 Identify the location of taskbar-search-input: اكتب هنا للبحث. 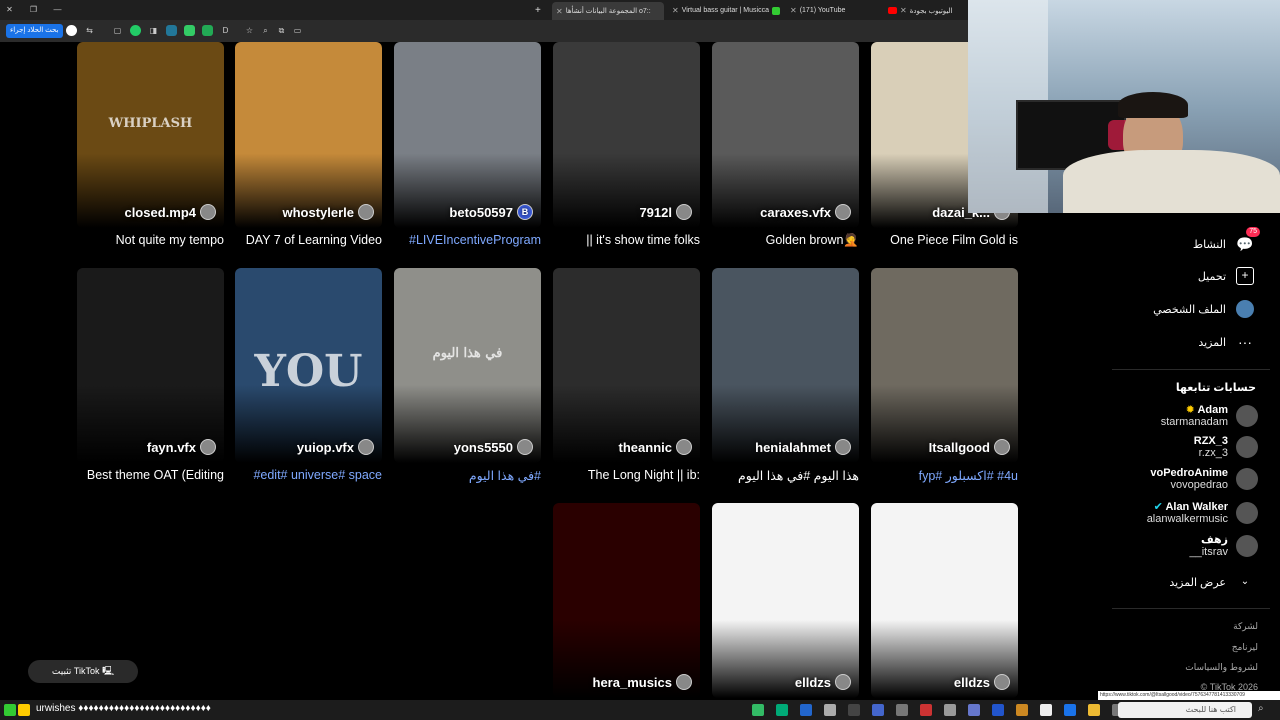
(1185, 710).